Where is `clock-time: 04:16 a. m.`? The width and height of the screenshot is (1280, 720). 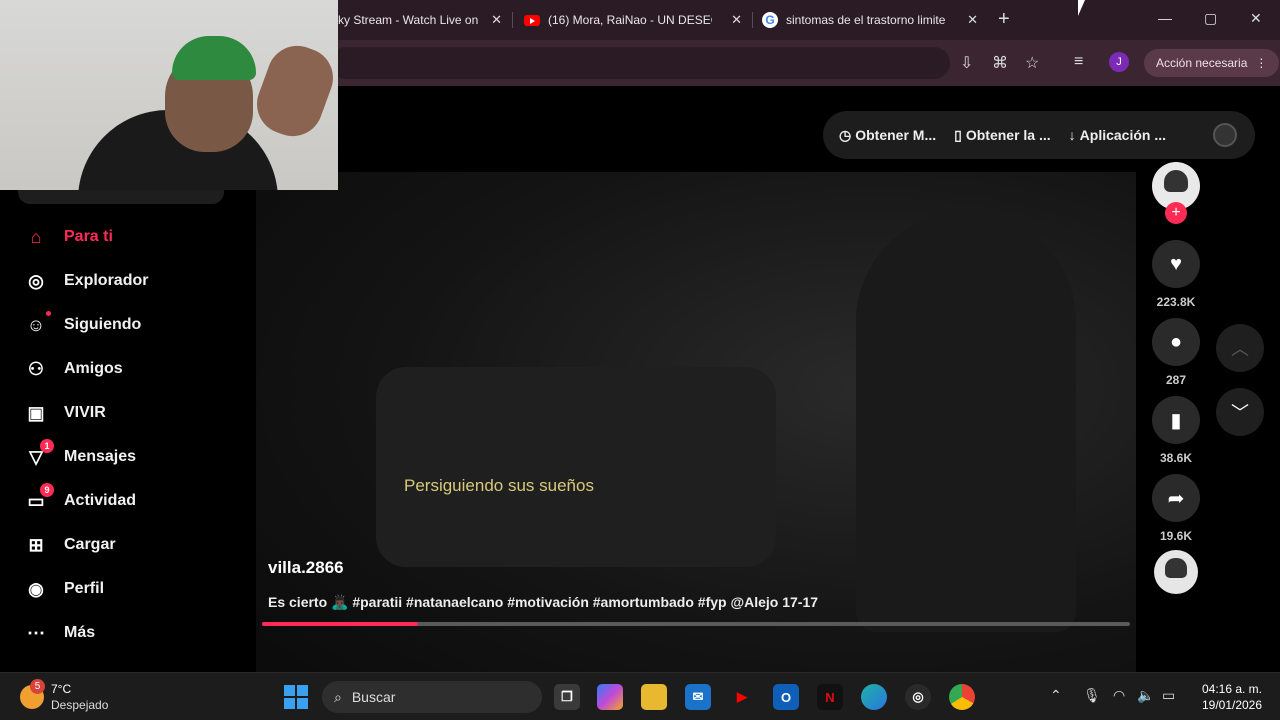 clock-time: 04:16 a. m. is located at coordinates (1232, 689).